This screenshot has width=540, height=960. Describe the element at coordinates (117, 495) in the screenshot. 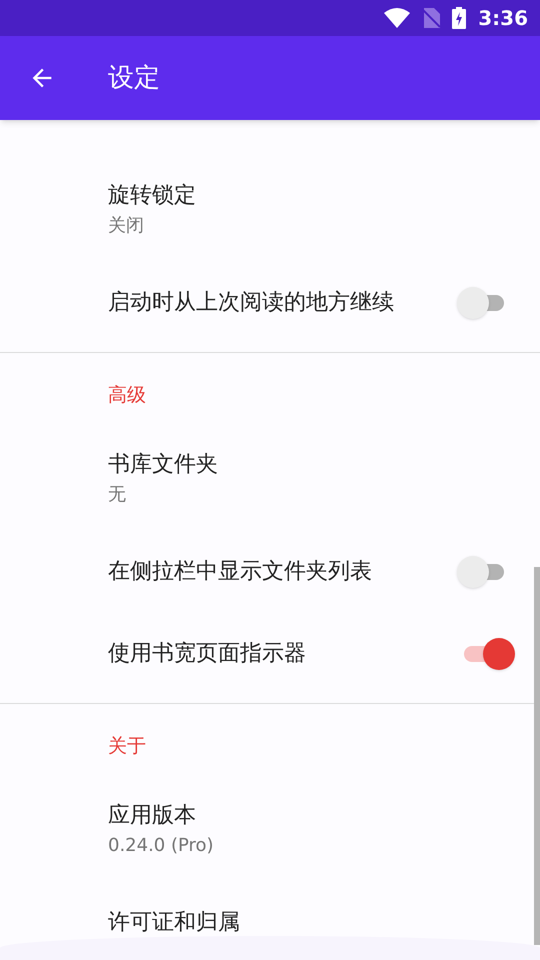

I see `setting-summary: 无` at that location.